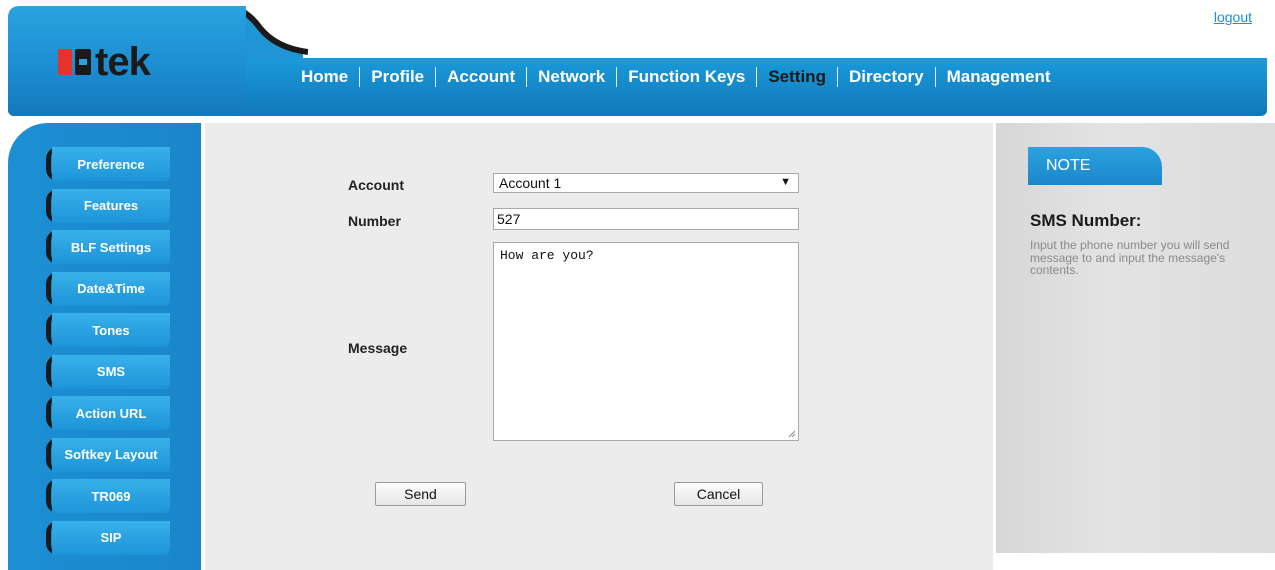 The height and width of the screenshot is (570, 1275). I want to click on sidebar-item-action-url: Action URL, so click(108, 413).